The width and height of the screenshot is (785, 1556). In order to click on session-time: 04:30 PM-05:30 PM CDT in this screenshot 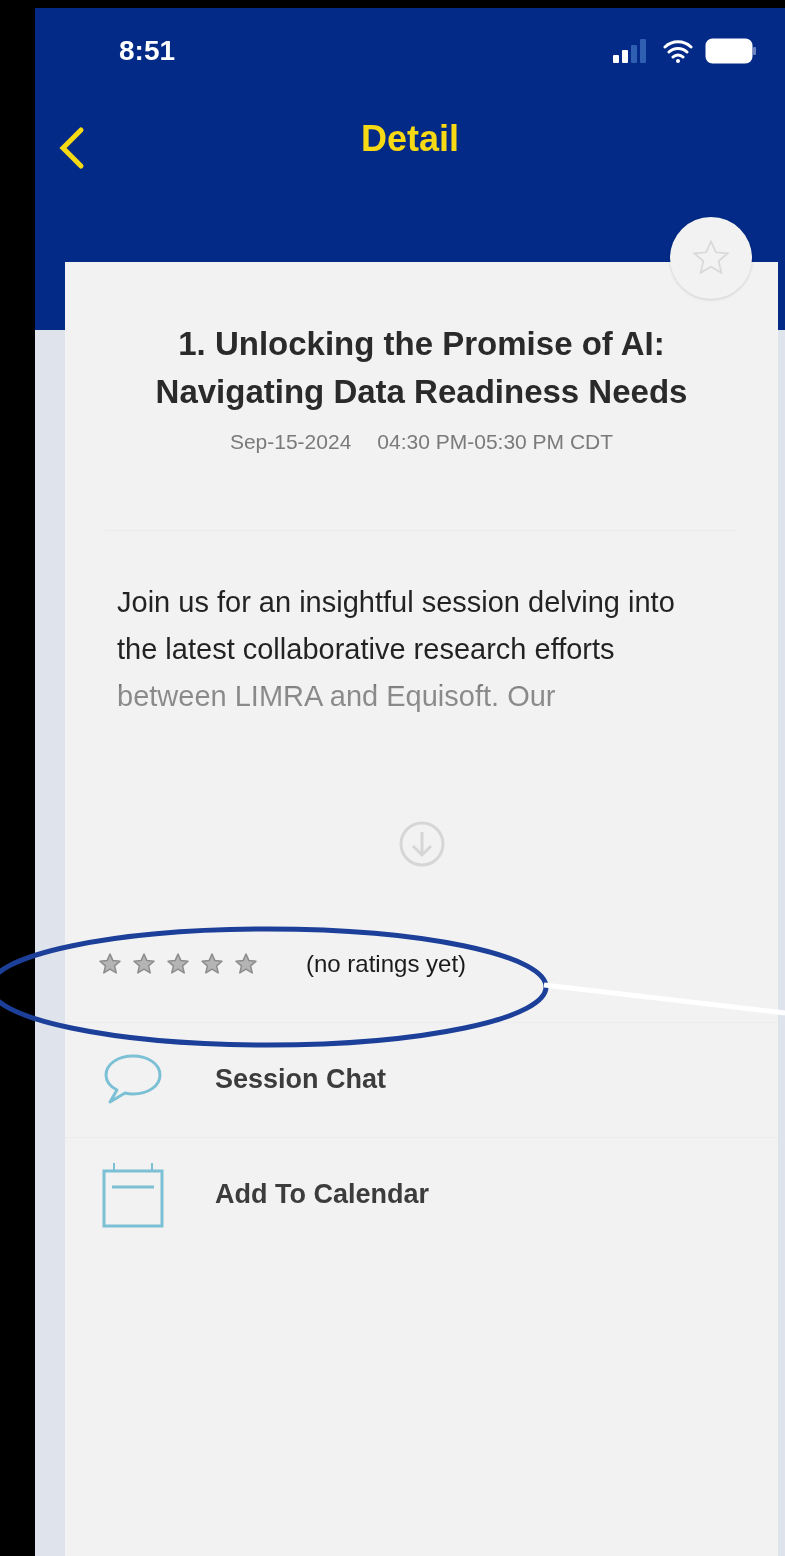, I will do `click(495, 442)`.